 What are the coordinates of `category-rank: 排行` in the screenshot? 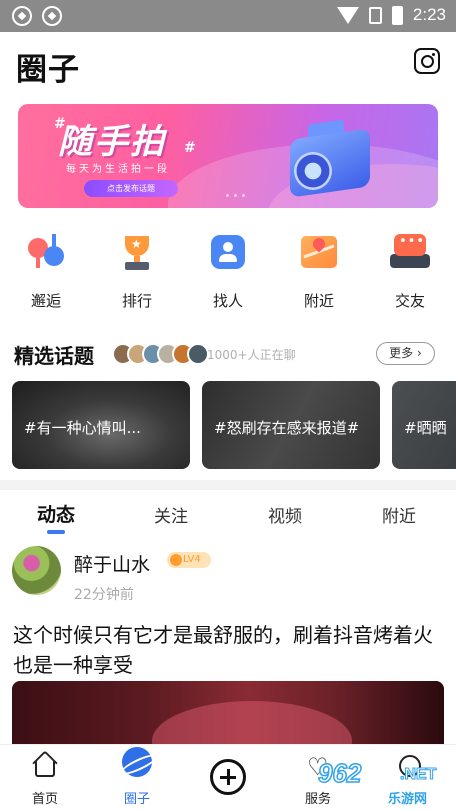 It's located at (137, 271).